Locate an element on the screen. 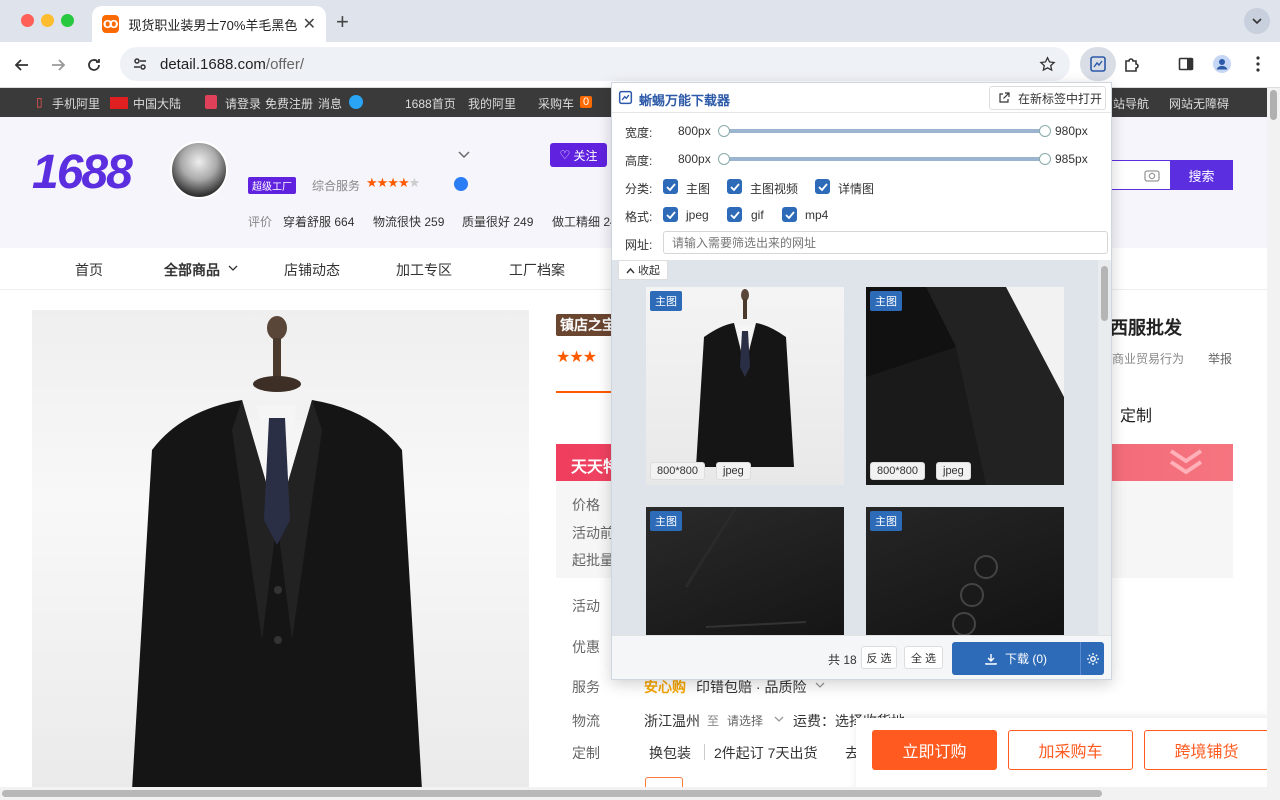  forward-button is located at coordinates (58, 65).